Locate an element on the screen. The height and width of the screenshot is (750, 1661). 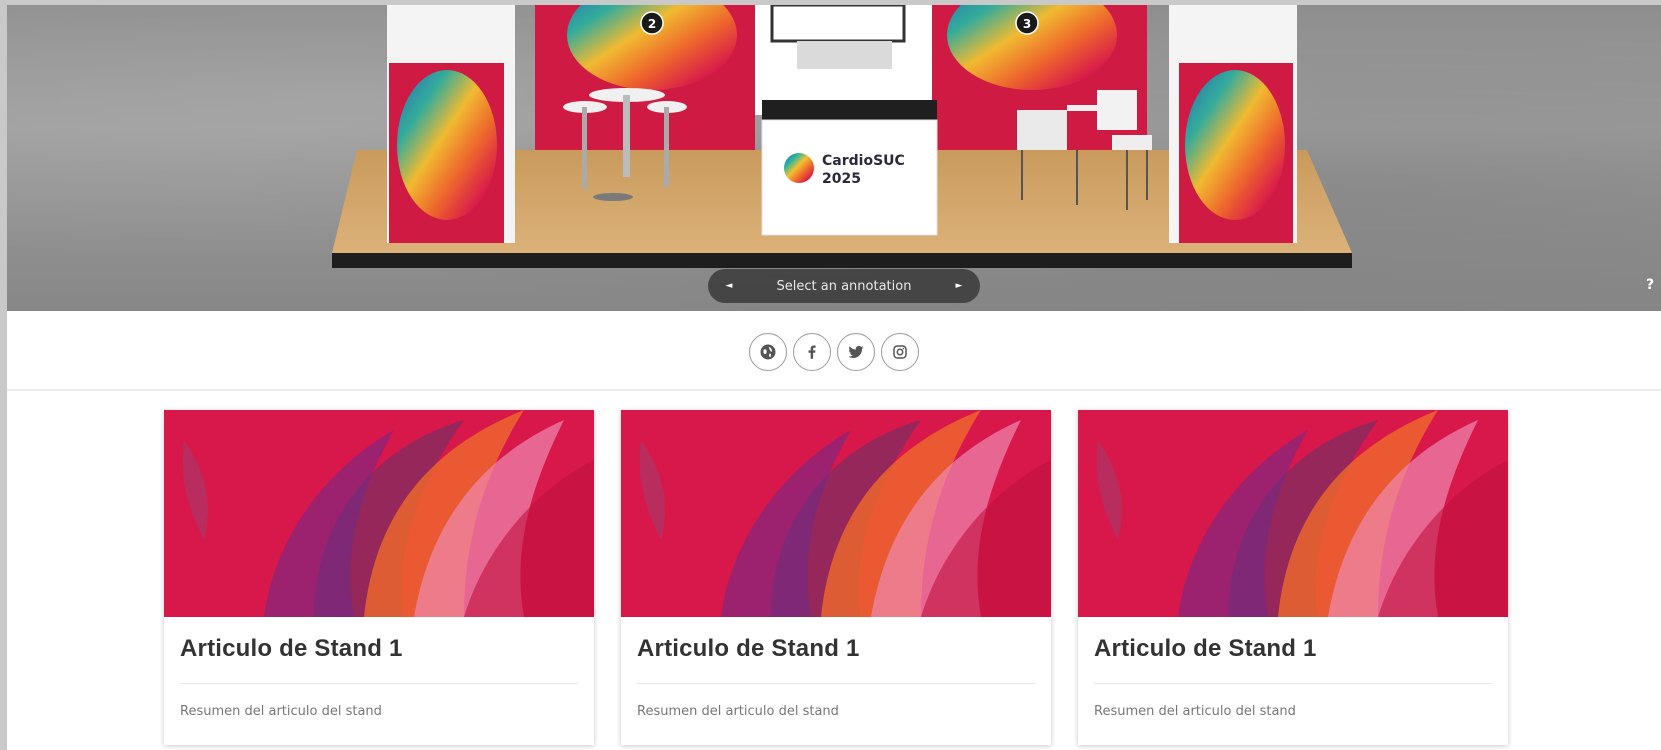
facebook-icon is located at coordinates (812, 352).